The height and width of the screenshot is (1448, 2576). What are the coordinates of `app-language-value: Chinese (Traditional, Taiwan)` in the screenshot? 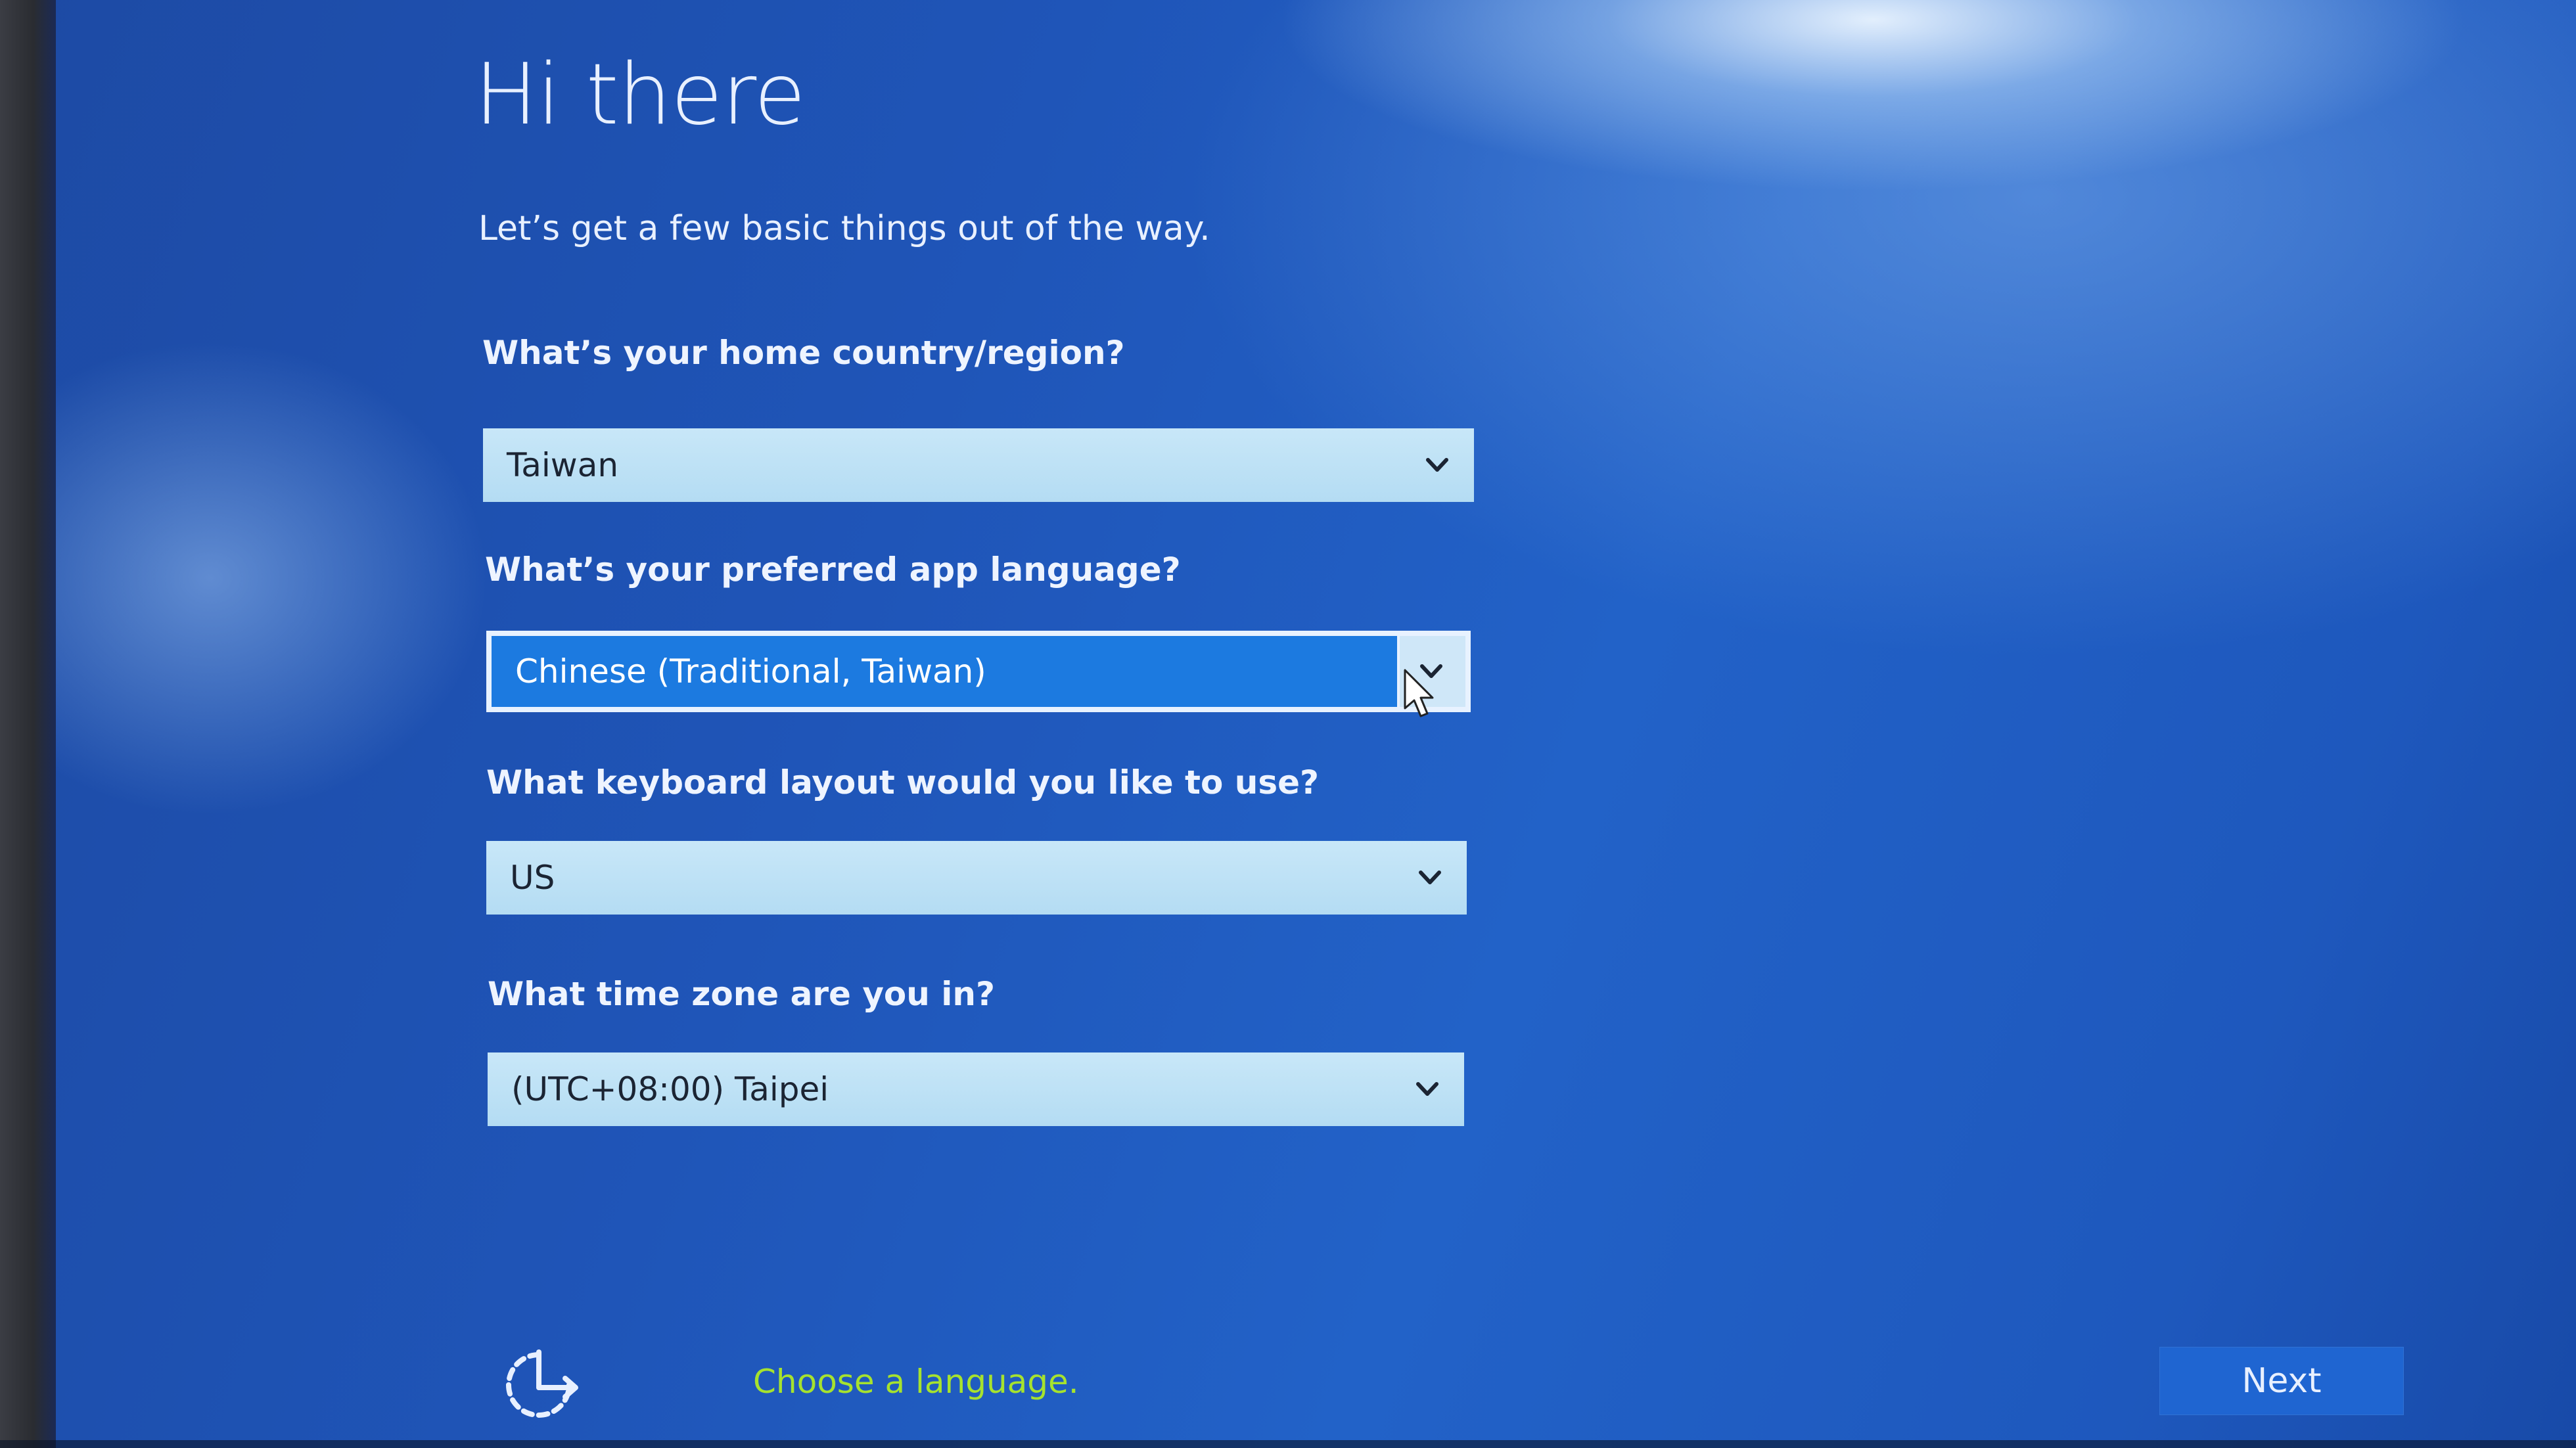 It's located at (751, 671).